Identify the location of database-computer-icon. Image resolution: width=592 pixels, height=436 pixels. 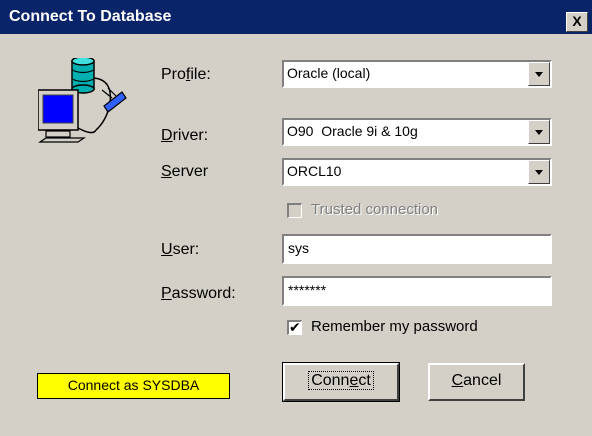
(82, 100).